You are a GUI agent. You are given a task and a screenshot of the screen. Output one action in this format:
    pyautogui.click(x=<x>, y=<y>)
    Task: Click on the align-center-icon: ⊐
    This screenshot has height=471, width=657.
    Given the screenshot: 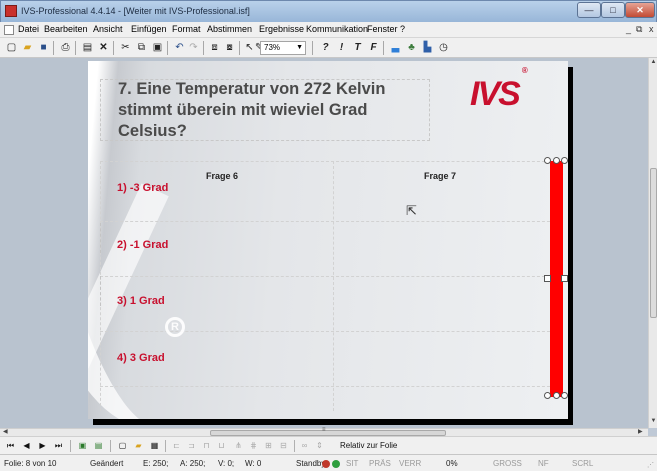 What is the action you would take?
    pyautogui.click(x=191, y=446)
    